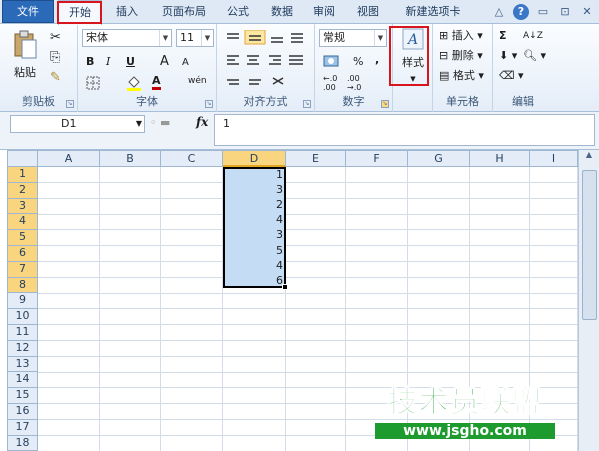  What do you see at coordinates (377, 158) in the screenshot?
I see `column-header: F` at bounding box center [377, 158].